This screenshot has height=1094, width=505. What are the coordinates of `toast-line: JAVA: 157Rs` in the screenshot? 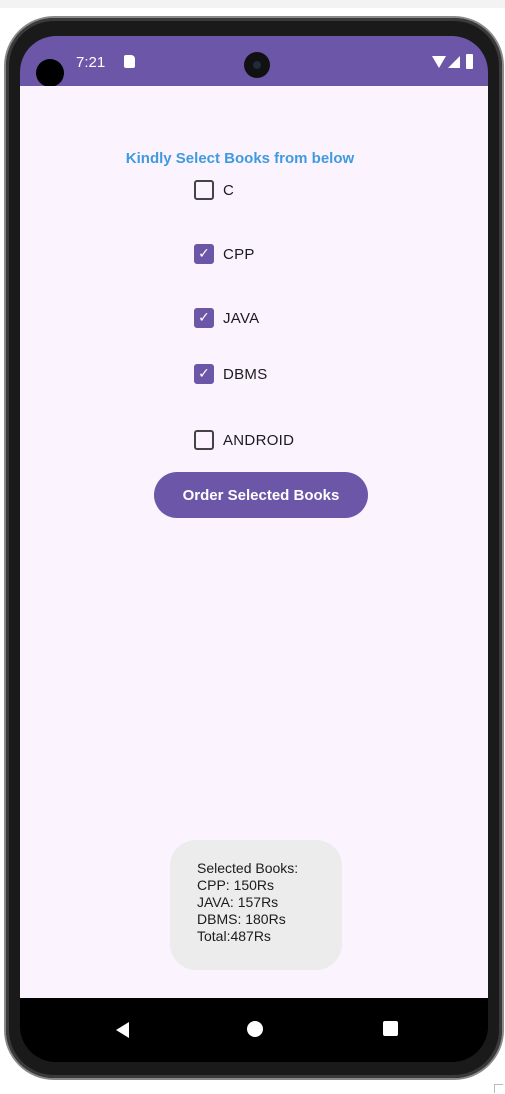 It's located at (238, 902).